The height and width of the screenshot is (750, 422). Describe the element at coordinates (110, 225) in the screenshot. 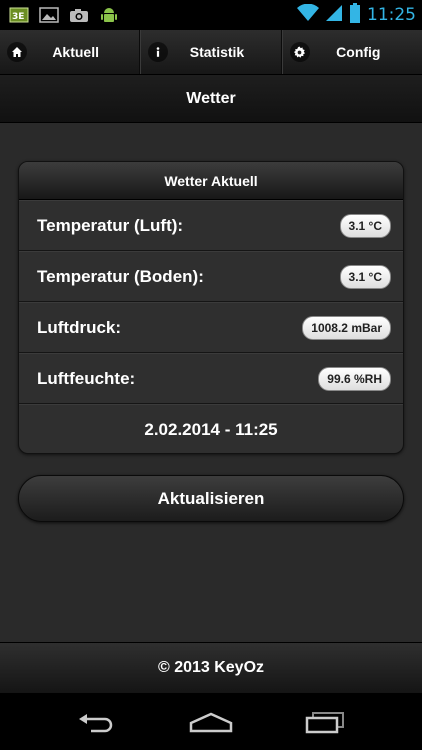

I see `row-label: Temperatur (Luft):` at that location.